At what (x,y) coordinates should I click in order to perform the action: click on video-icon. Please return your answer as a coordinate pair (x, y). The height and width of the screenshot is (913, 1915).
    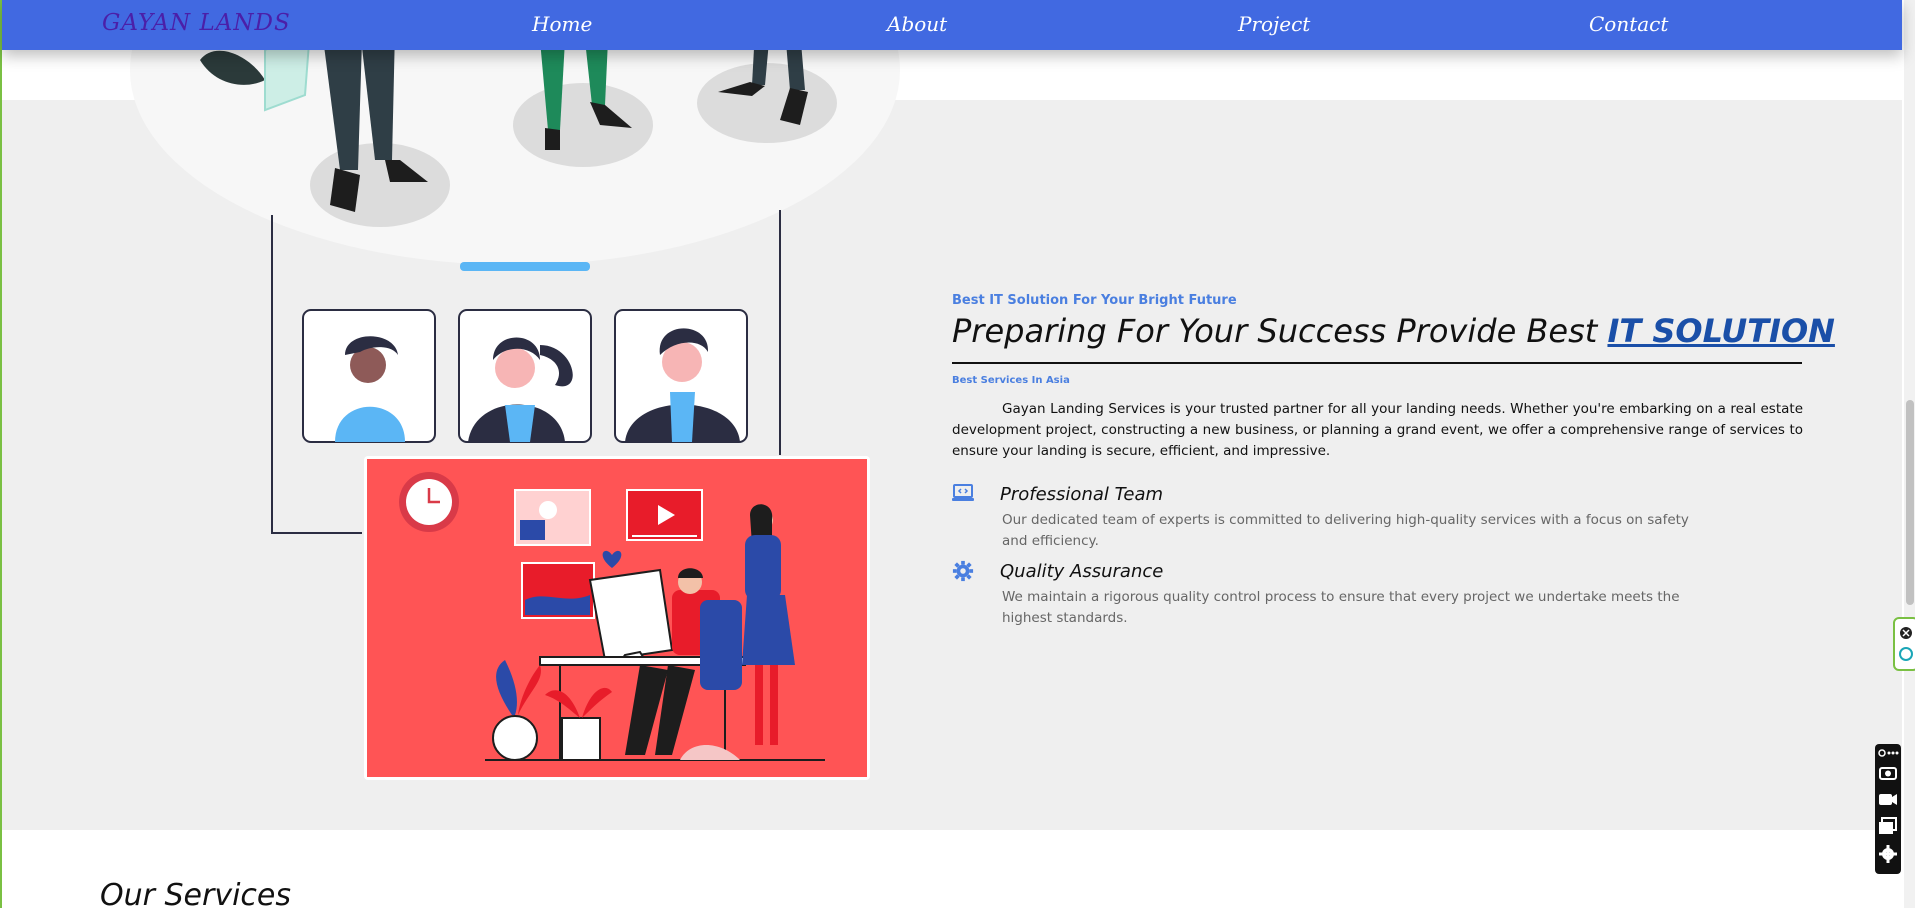
    Looking at the image, I should click on (1888, 799).